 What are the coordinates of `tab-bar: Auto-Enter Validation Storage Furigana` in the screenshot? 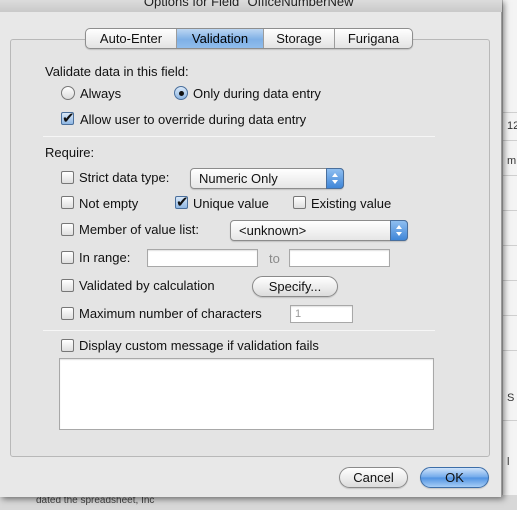 It's located at (249, 38).